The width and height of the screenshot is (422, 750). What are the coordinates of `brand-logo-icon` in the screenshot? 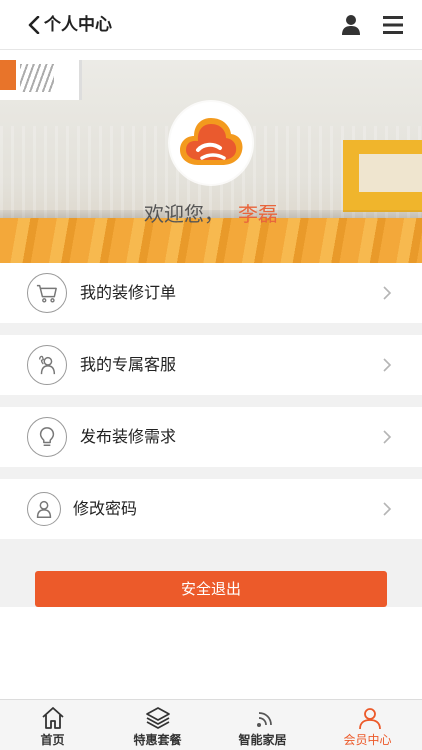 It's located at (211, 141).